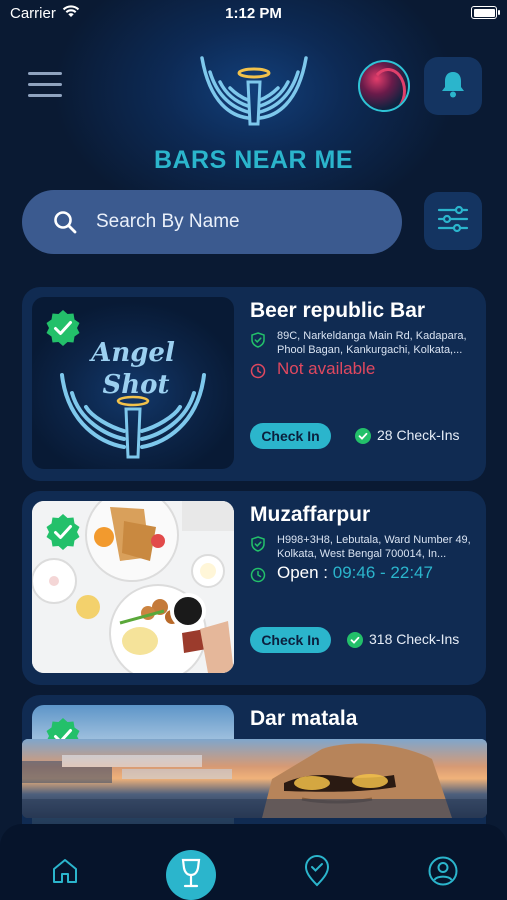 This screenshot has width=507, height=900. I want to click on status-bar: Carrier 1:12 PM, so click(253, 14).